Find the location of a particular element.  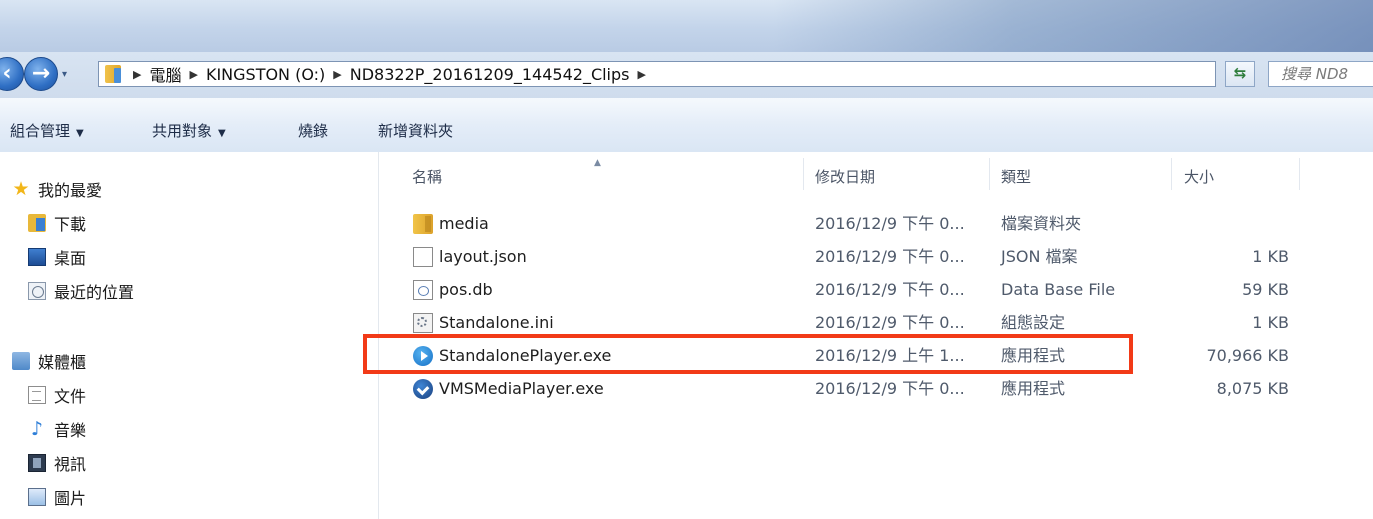

nav-item-downloads: 下載 is located at coordinates (57, 223).